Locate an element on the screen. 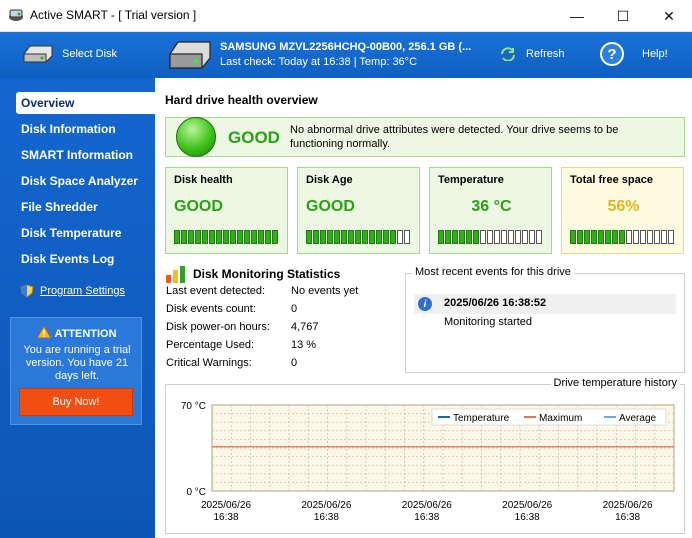 The height and width of the screenshot is (538, 692). card-disk-health: Disk health GOOD is located at coordinates (226, 210).